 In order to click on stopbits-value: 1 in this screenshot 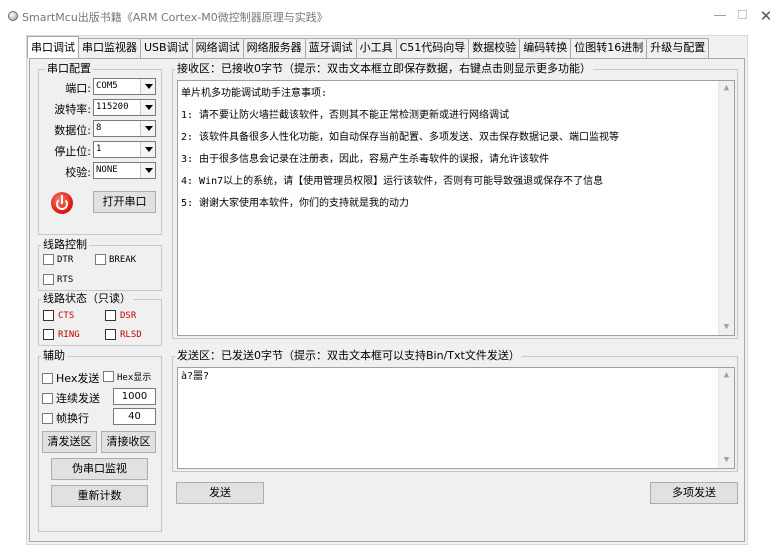, I will do `click(99, 149)`.